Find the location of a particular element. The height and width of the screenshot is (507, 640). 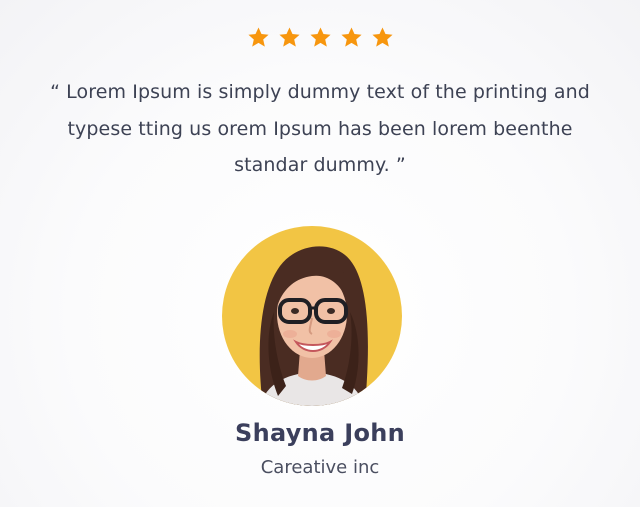

rating-stars is located at coordinates (320, 37).